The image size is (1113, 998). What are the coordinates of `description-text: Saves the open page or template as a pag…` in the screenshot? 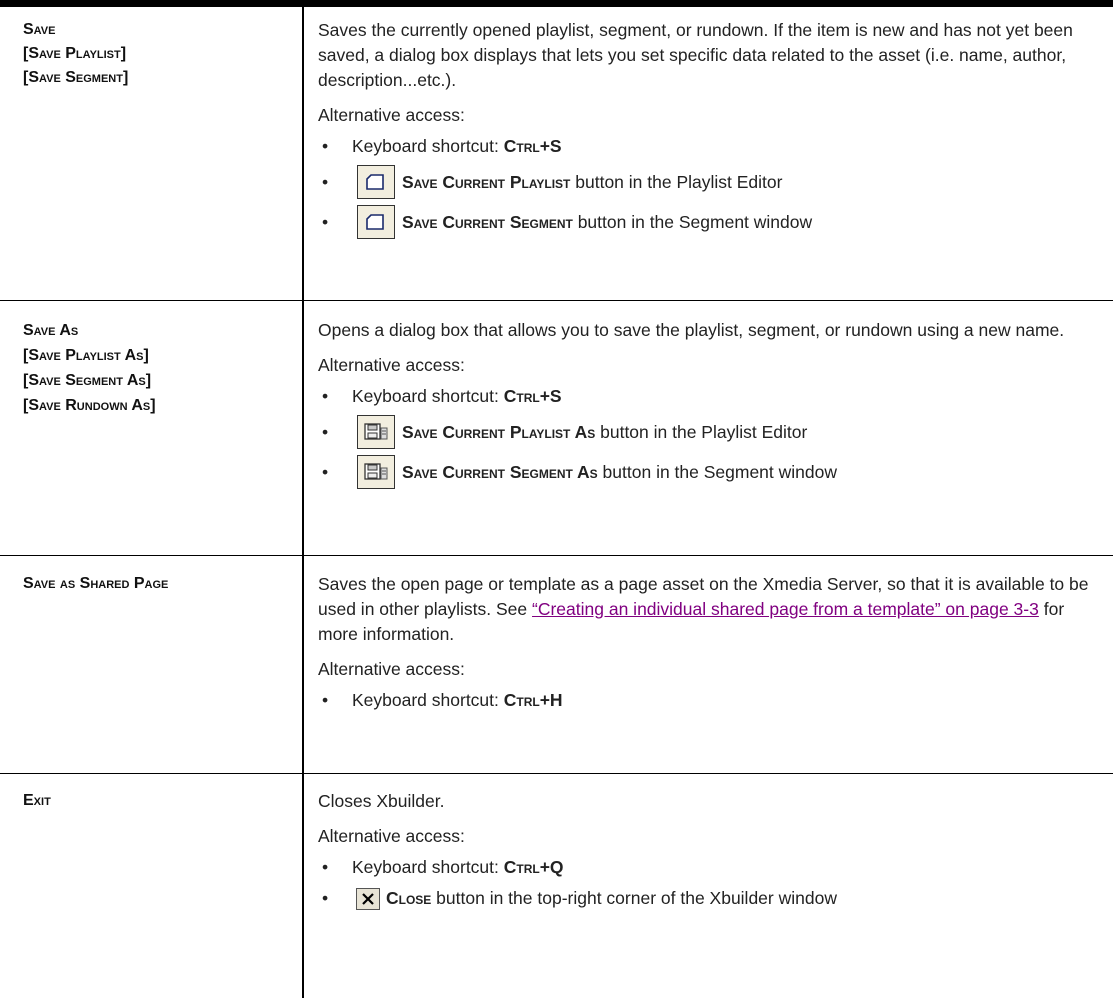 It's located at (713, 609).